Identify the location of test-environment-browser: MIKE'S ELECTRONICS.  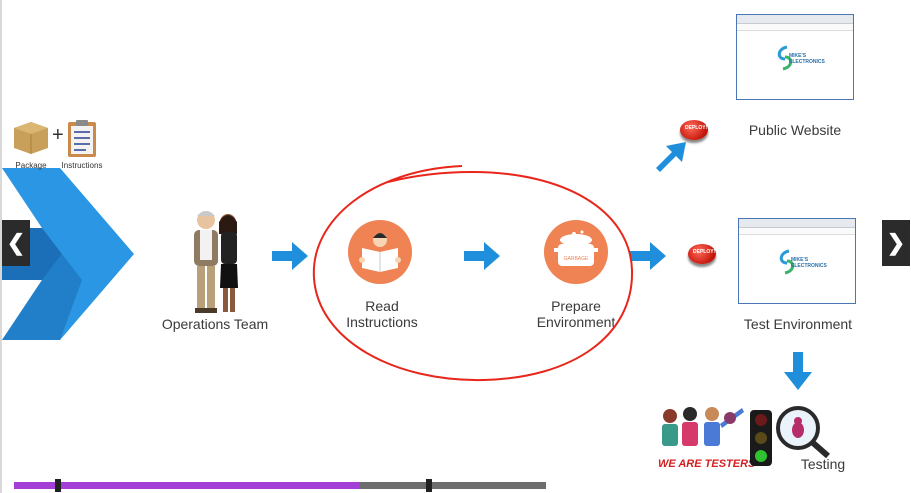
(797, 261).